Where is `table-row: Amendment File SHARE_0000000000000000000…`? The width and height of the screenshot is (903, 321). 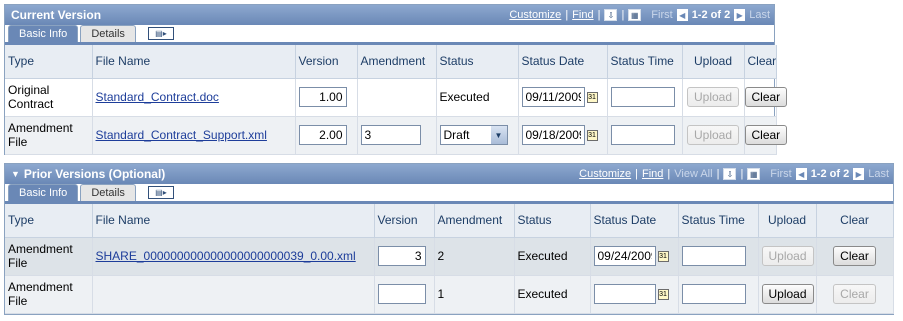 table-row: Amendment File SHARE_0000000000000000000… is located at coordinates (449, 256).